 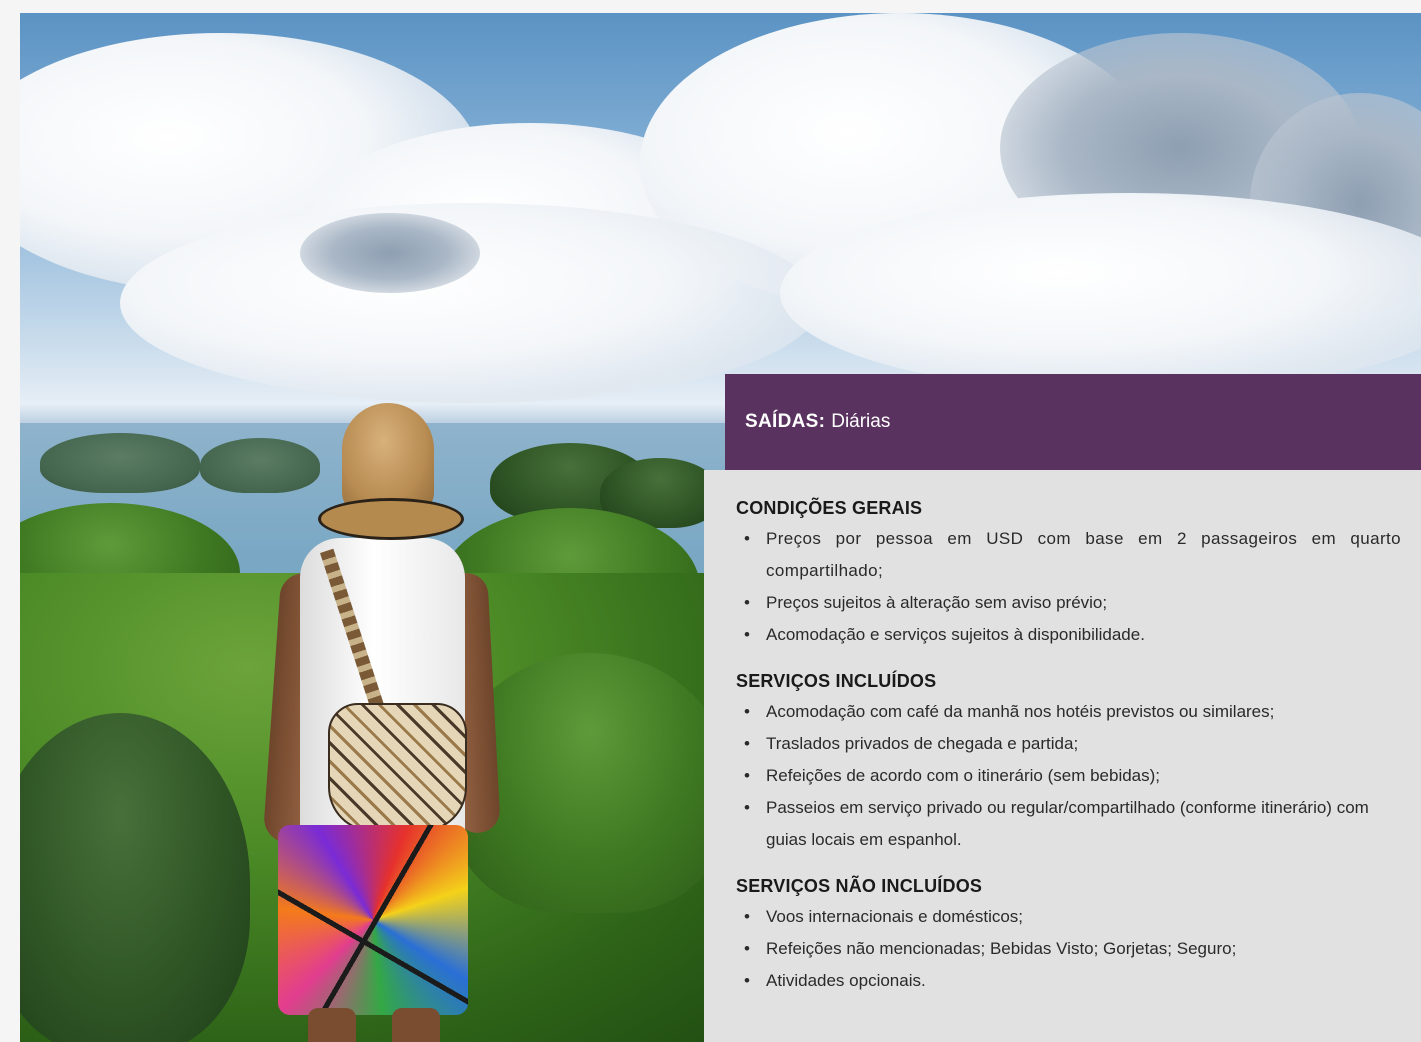 I want to click on departures-value: Diárias, so click(x=861, y=421).